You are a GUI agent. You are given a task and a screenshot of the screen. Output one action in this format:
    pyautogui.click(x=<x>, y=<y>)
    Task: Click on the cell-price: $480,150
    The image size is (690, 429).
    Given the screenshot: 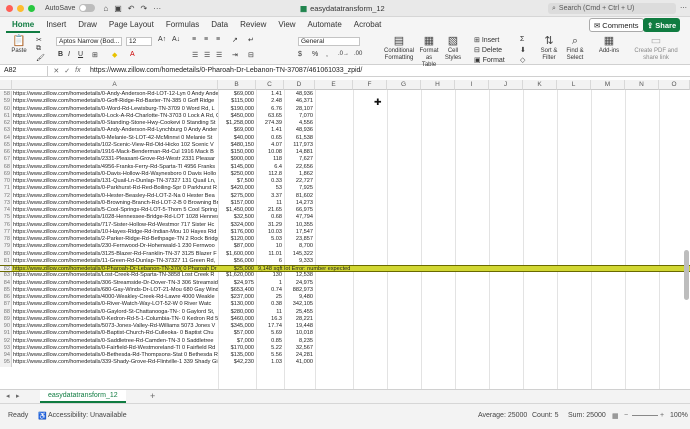 What is the action you would take?
    pyautogui.click(x=237, y=145)
    